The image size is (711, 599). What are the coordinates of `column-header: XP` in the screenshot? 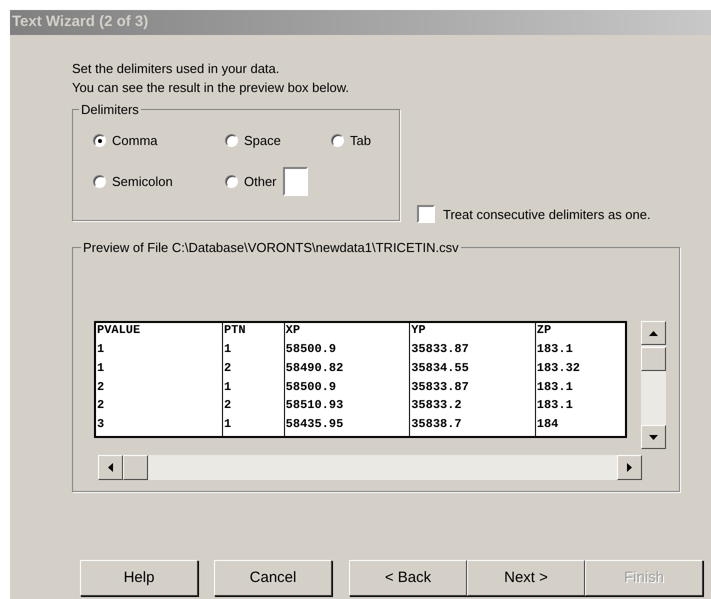 It's located at (347, 332).